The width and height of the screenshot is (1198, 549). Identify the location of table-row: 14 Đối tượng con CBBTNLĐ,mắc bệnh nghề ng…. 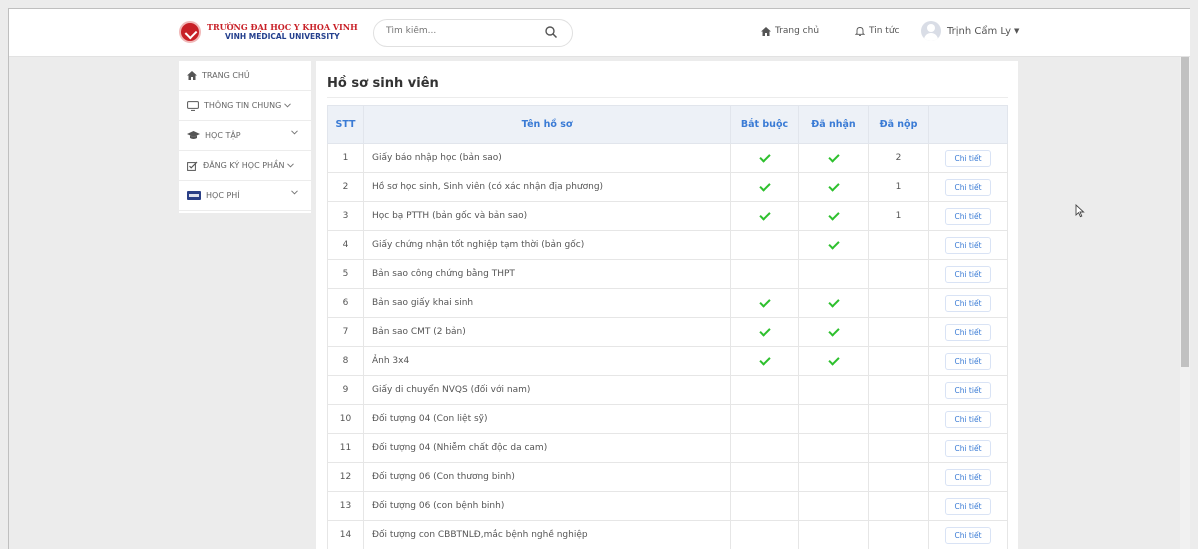
(667, 534).